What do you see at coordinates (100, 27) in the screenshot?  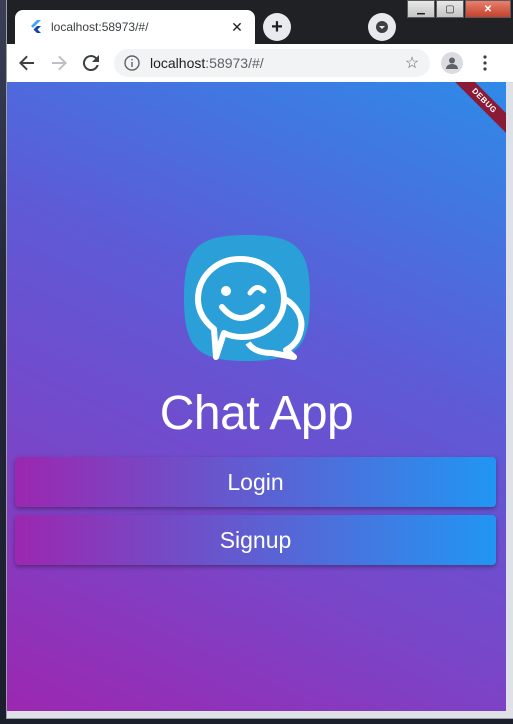 I see `tab-title: localhost:58973/#/` at bounding box center [100, 27].